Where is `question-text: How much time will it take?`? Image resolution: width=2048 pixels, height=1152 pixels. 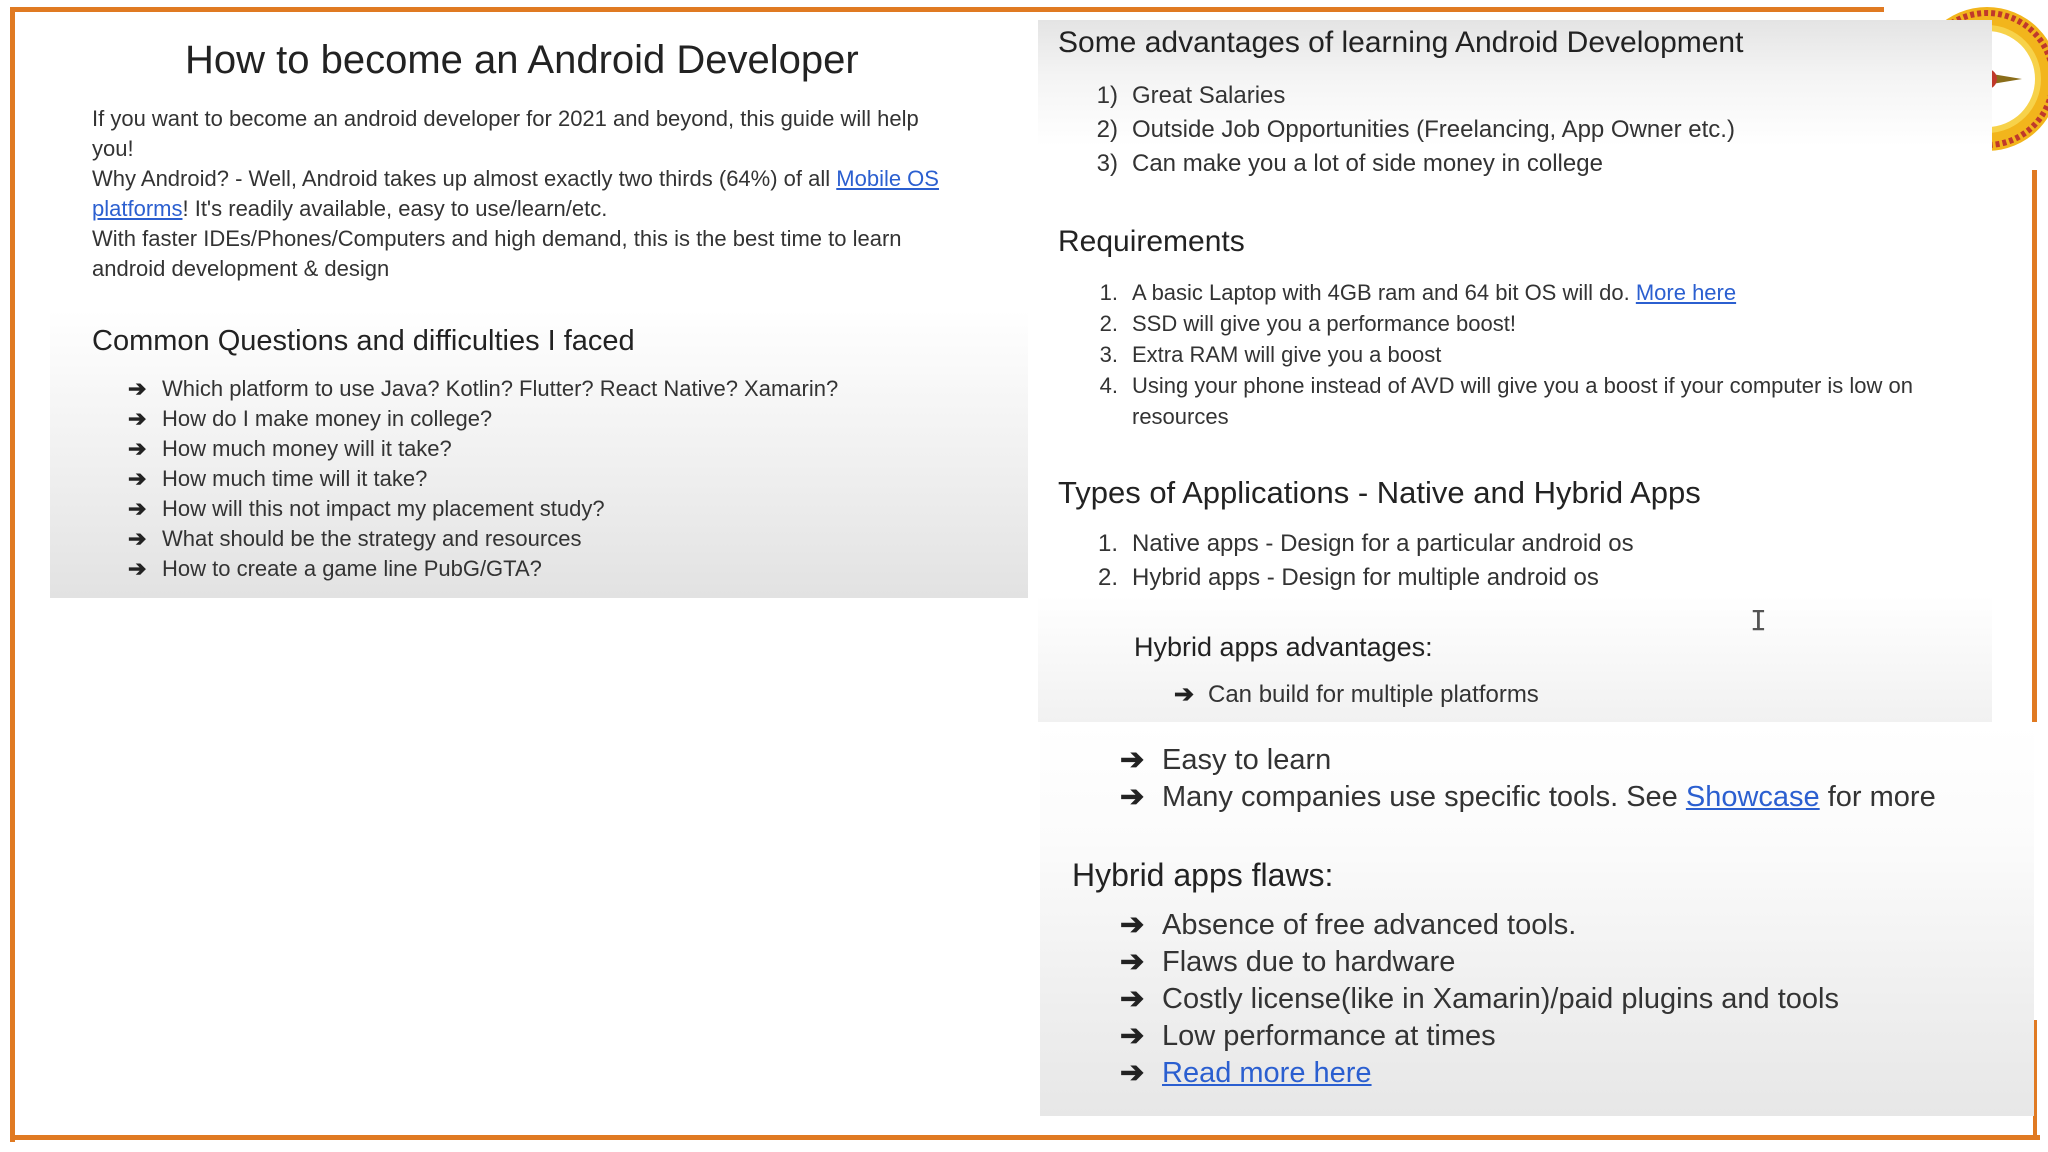
question-text: How much time will it take? is located at coordinates (295, 478).